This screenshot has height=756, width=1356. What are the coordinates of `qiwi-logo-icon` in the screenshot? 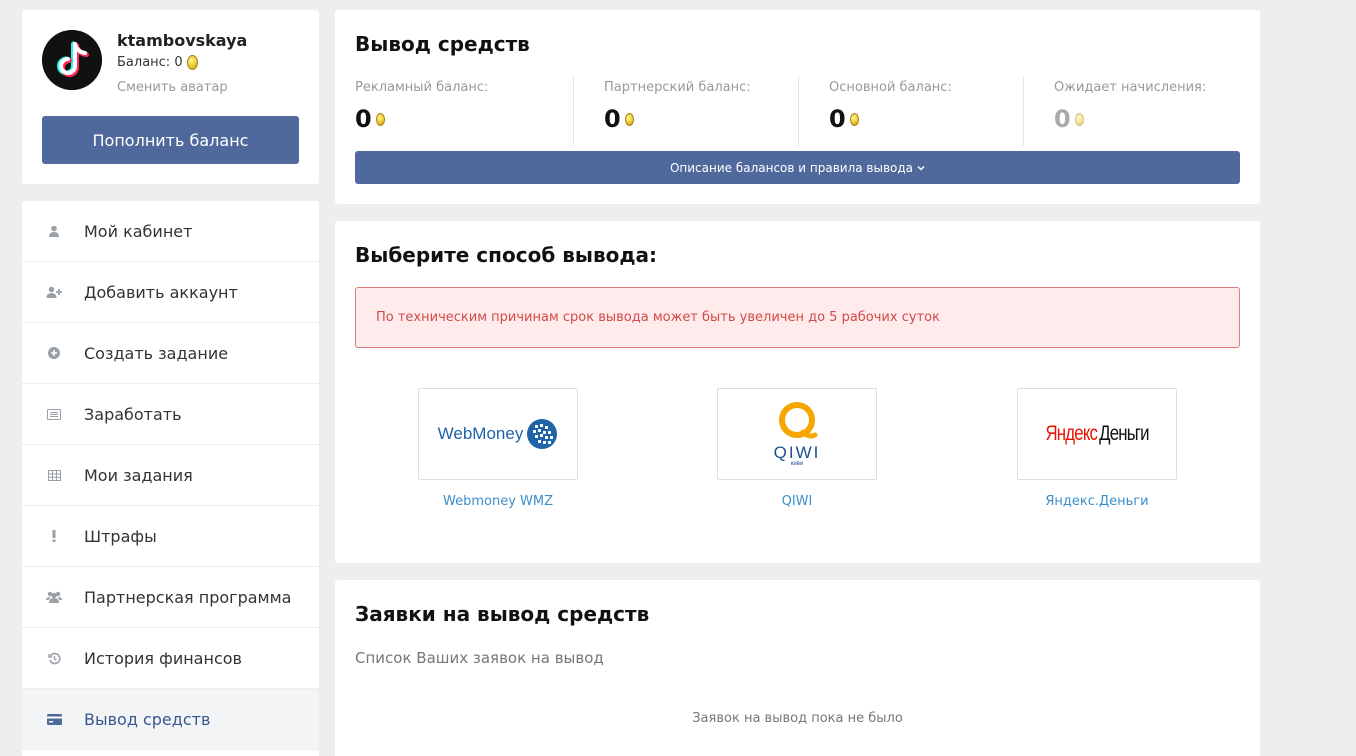 It's located at (798, 419).